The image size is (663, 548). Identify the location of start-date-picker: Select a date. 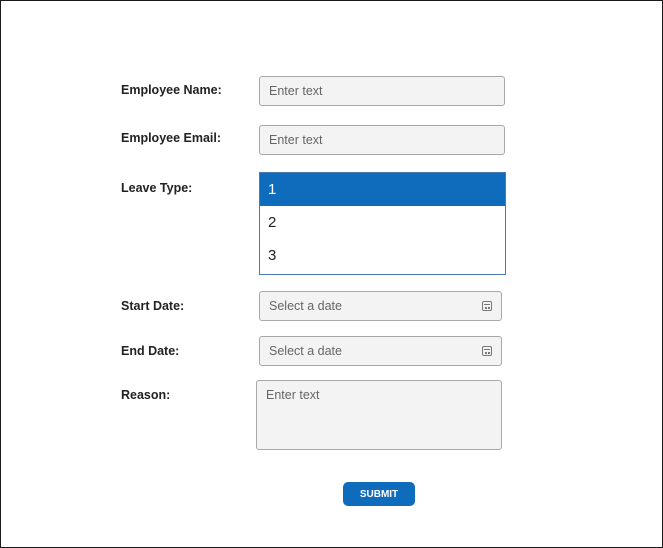
(380, 306).